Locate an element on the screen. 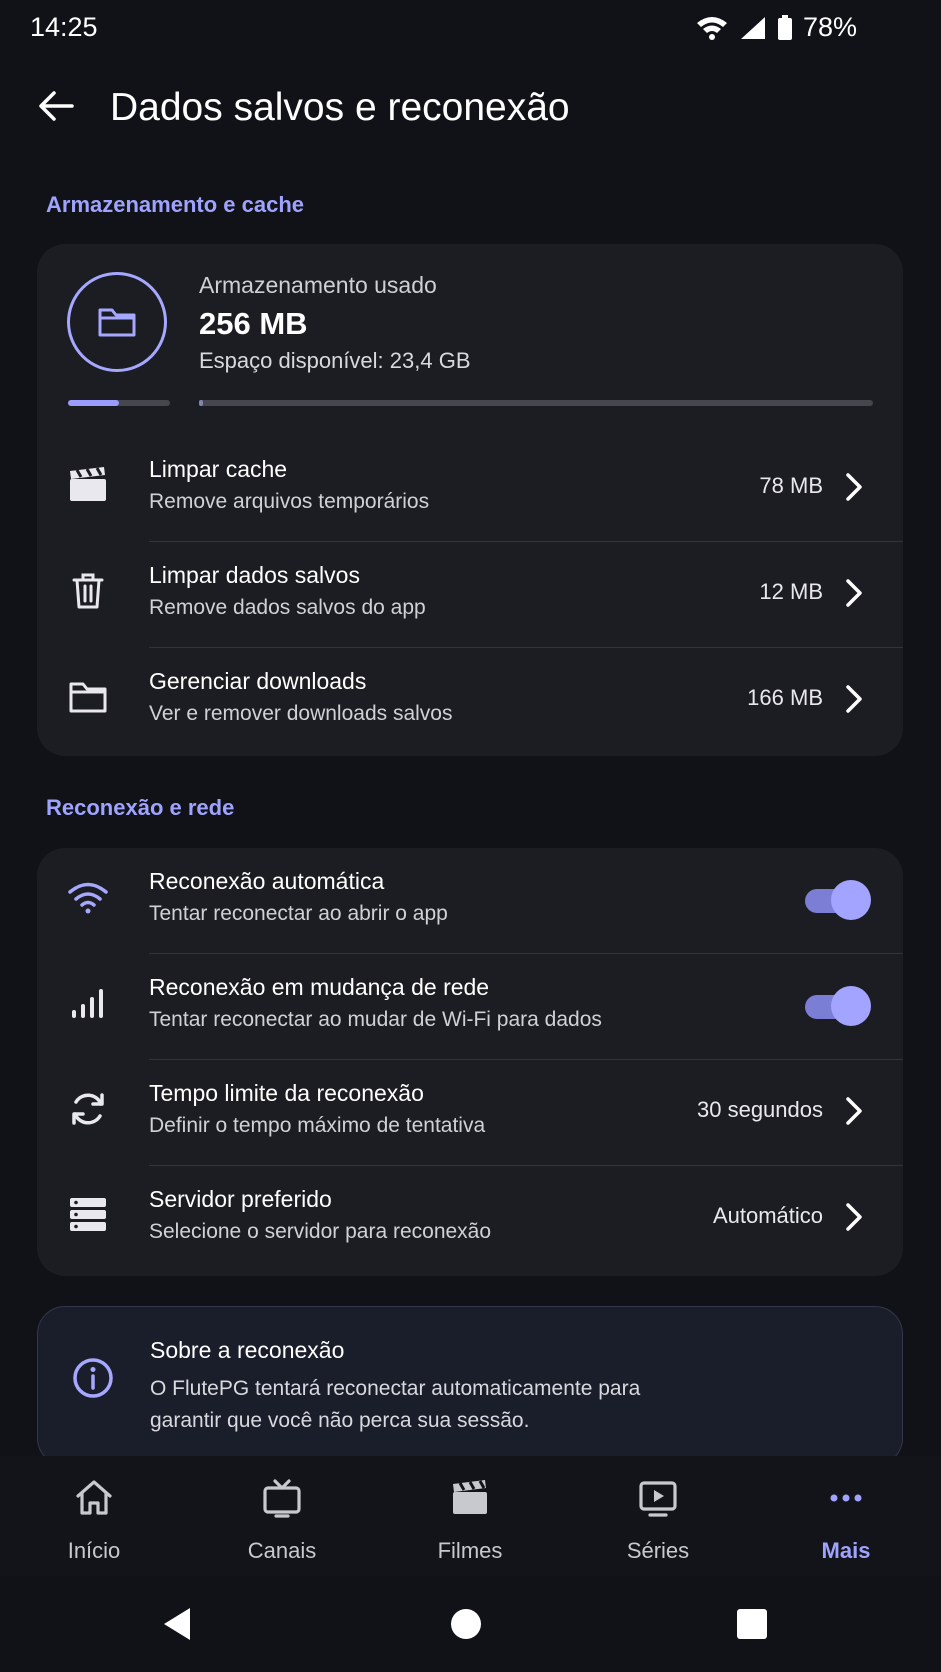 Image resolution: width=941 pixels, height=1672 pixels. row-title: Reconexão em mudança de rede is located at coordinates (319, 987).